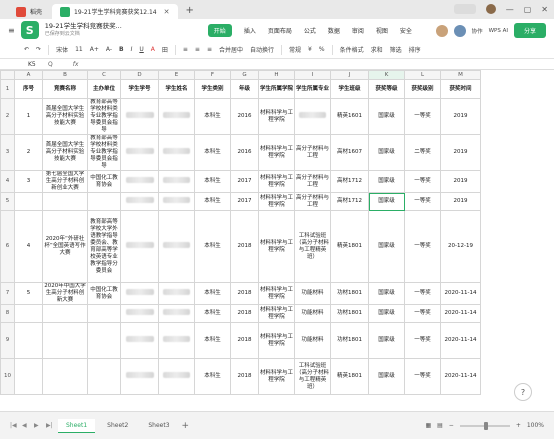  Describe the element at coordinates (176, 89) in the screenshot. I see `table-cell: 学生姓名` at that location.